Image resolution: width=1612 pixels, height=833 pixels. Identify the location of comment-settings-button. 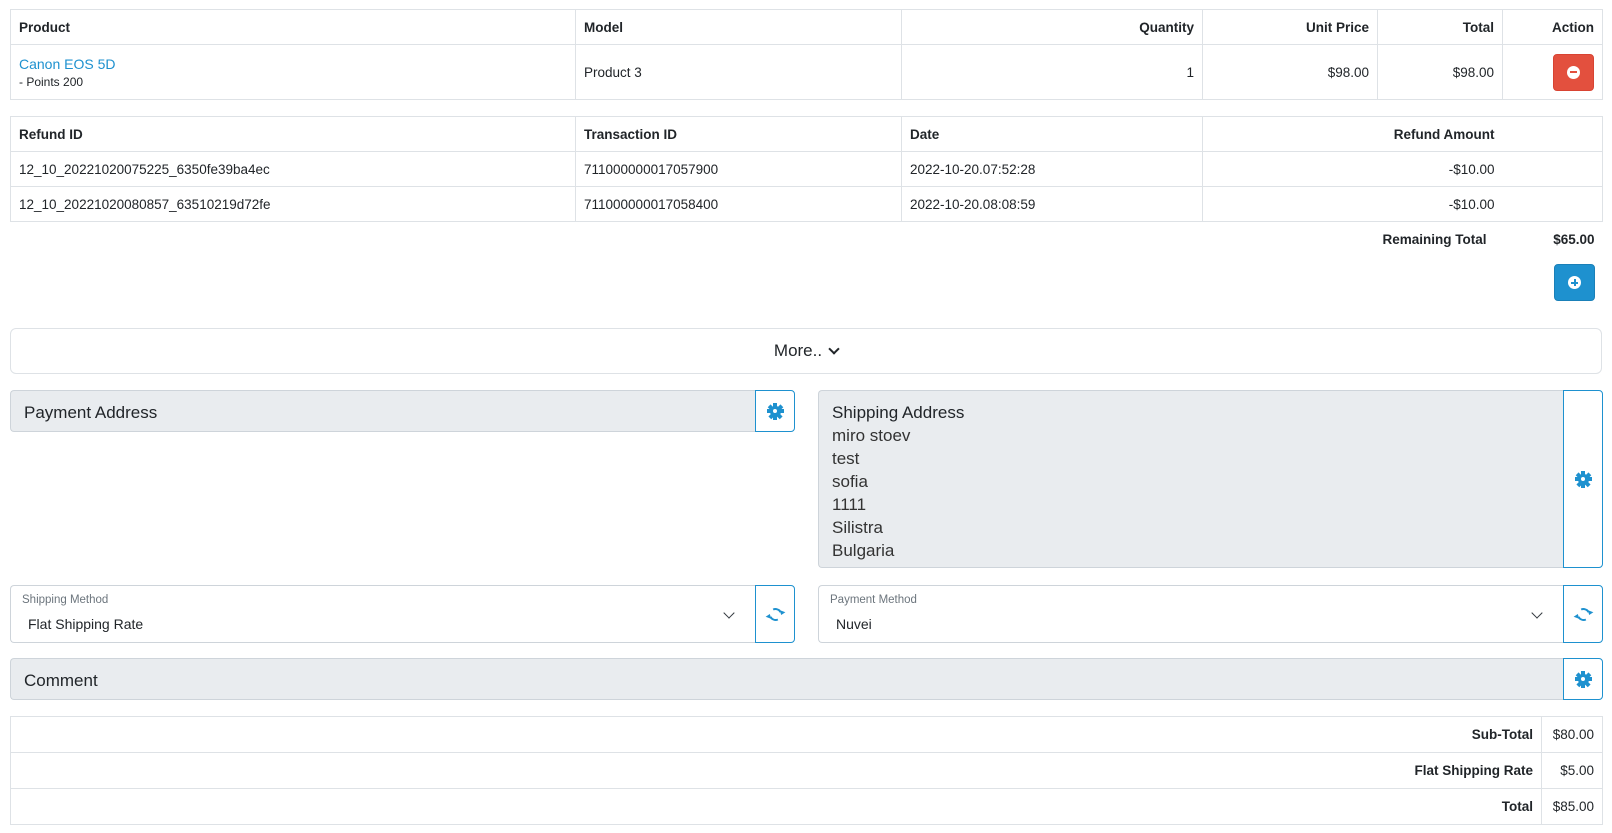
(1583, 679).